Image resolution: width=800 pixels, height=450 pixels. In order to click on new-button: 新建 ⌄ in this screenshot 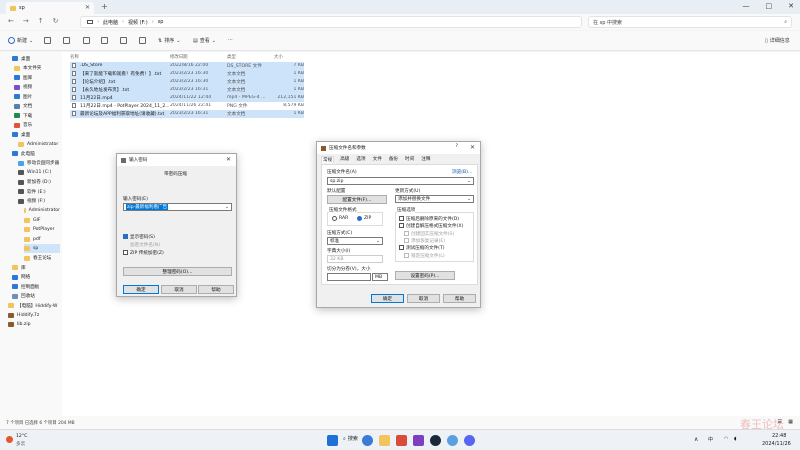, I will do `click(20, 40)`.